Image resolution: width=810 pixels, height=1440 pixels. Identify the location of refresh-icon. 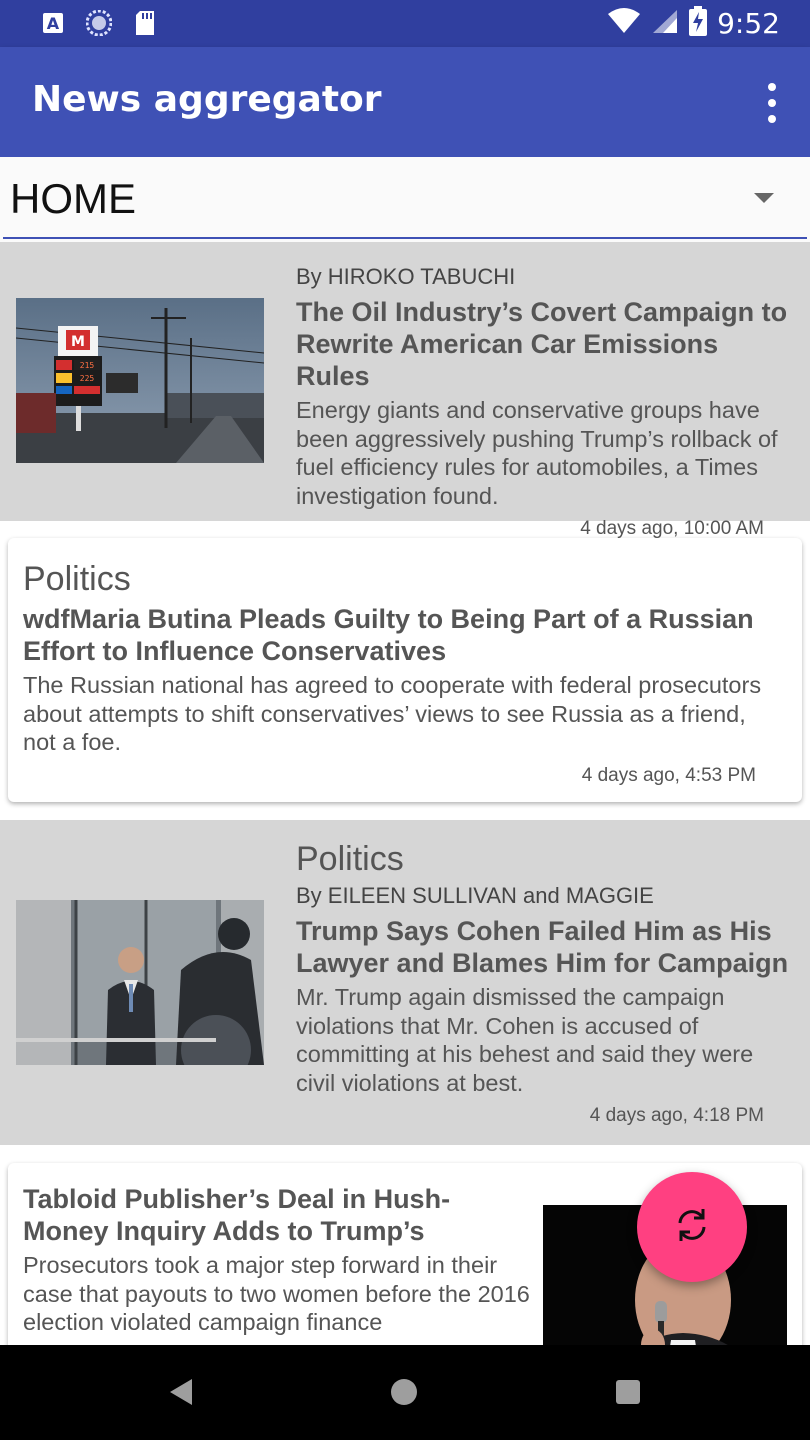
(692, 1227).